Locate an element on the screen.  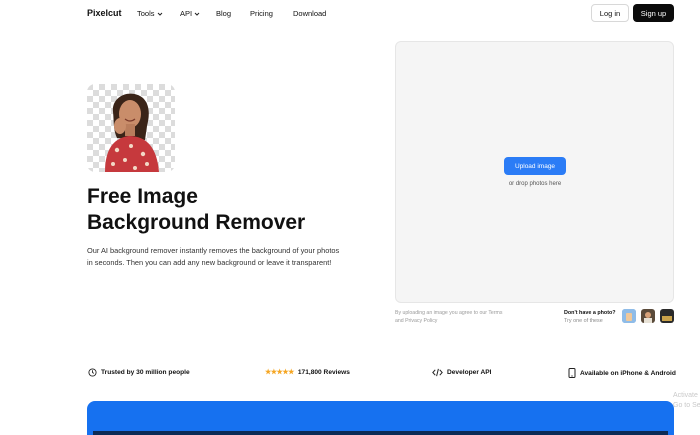
stat-trusted-label: Trusted by 30 million people is located at coordinates (145, 372).